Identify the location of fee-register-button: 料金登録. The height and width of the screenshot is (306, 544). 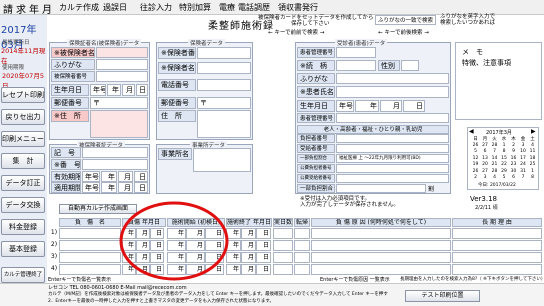
(23, 227).